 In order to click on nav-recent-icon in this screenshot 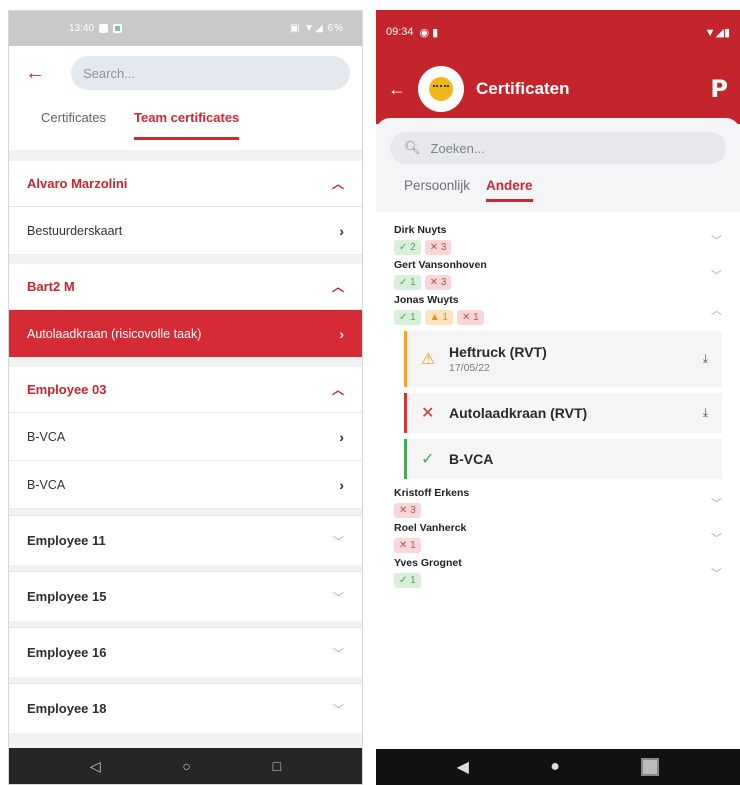, I will do `click(650, 767)`.